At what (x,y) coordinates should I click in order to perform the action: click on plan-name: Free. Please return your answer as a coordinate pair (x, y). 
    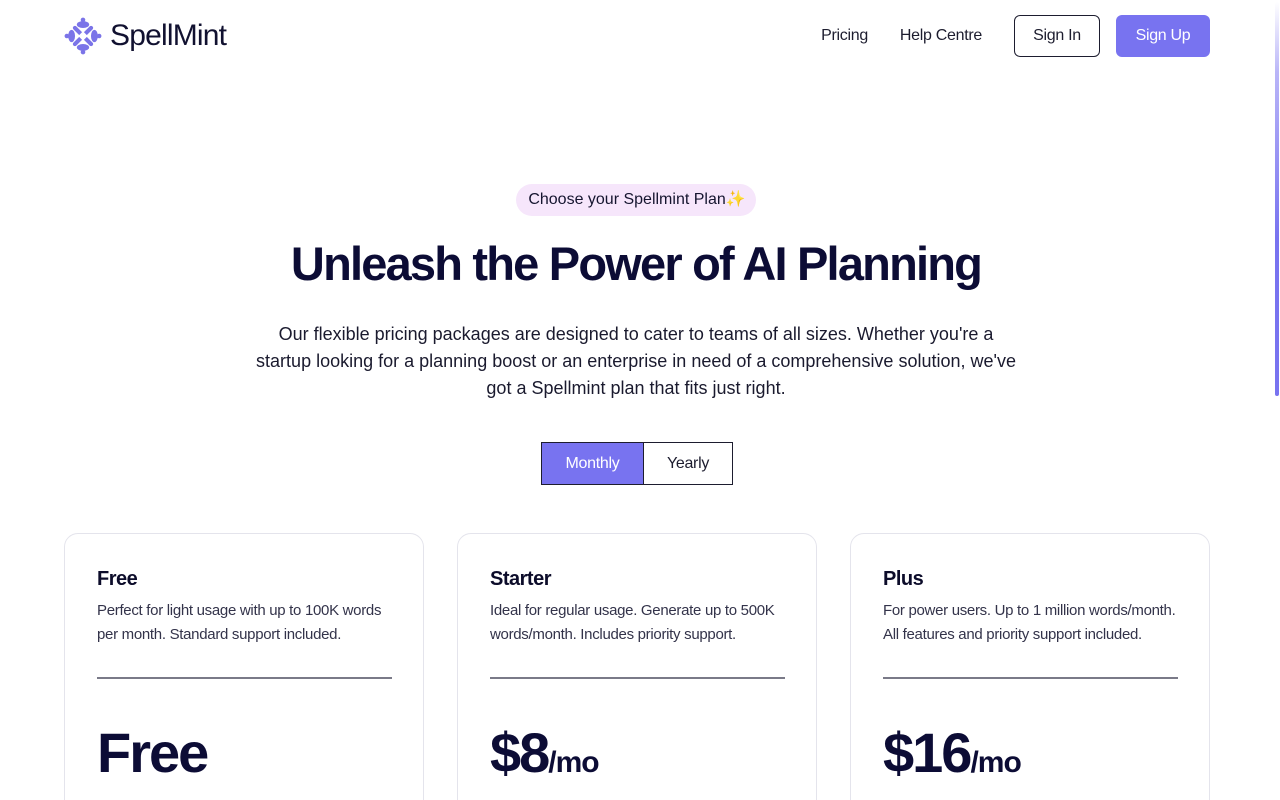
    Looking at the image, I should click on (117, 579).